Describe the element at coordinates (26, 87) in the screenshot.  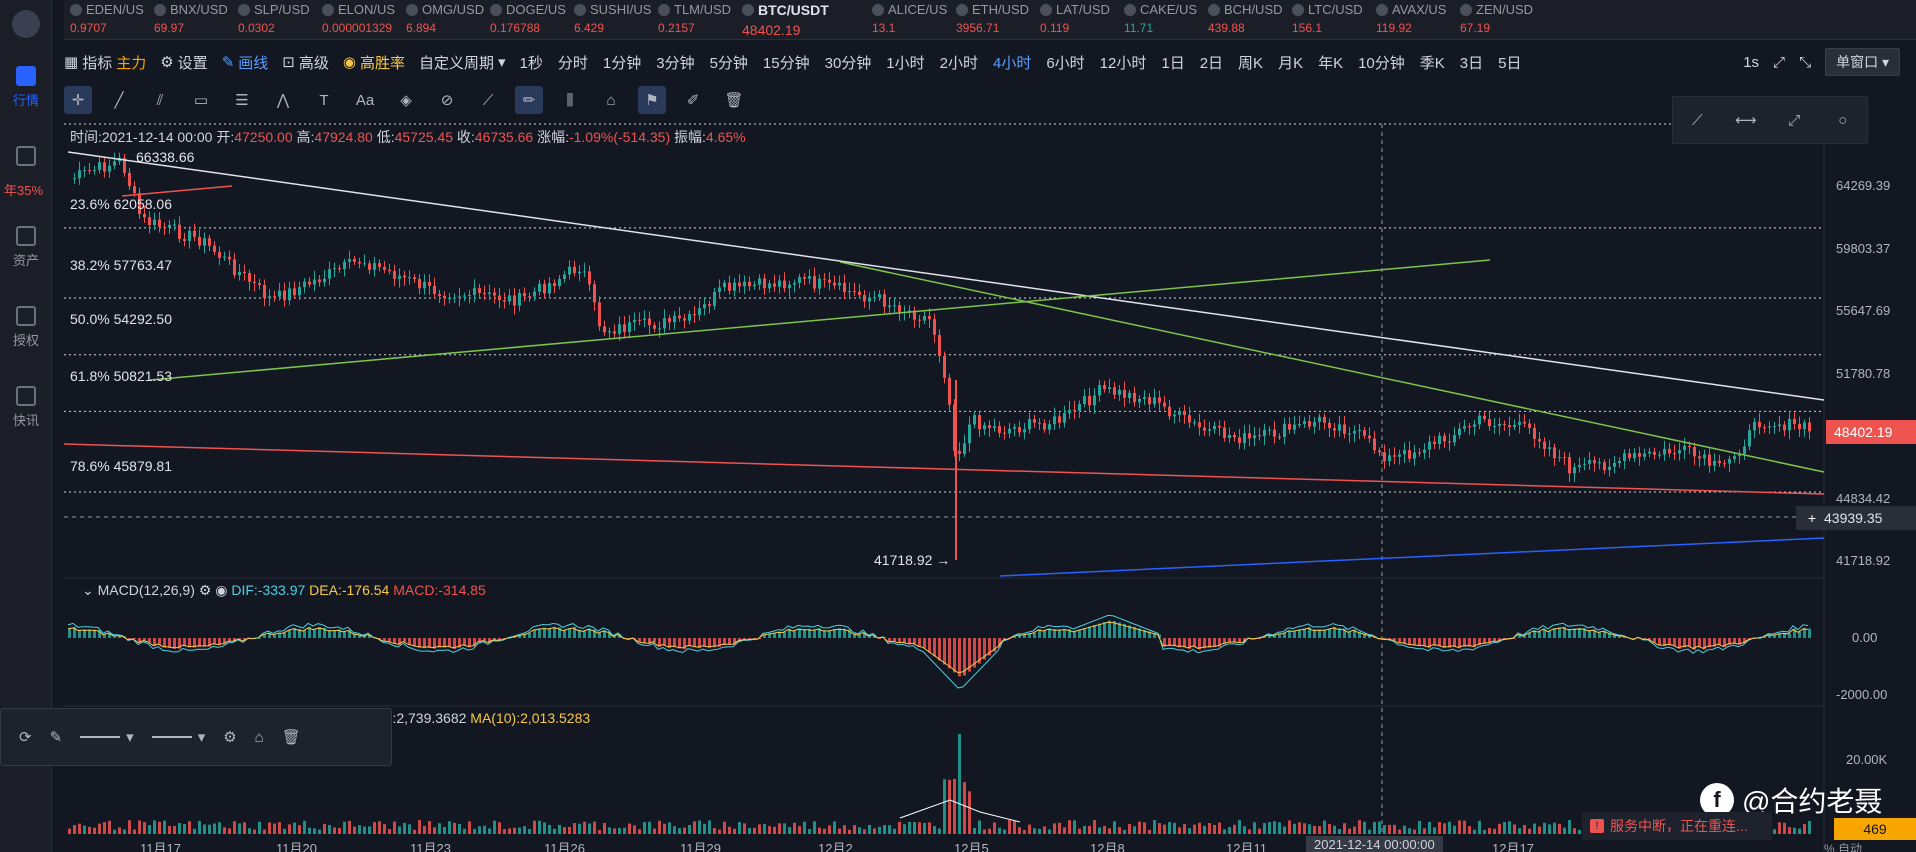
I see `sidebar-item-market: 行情` at that location.